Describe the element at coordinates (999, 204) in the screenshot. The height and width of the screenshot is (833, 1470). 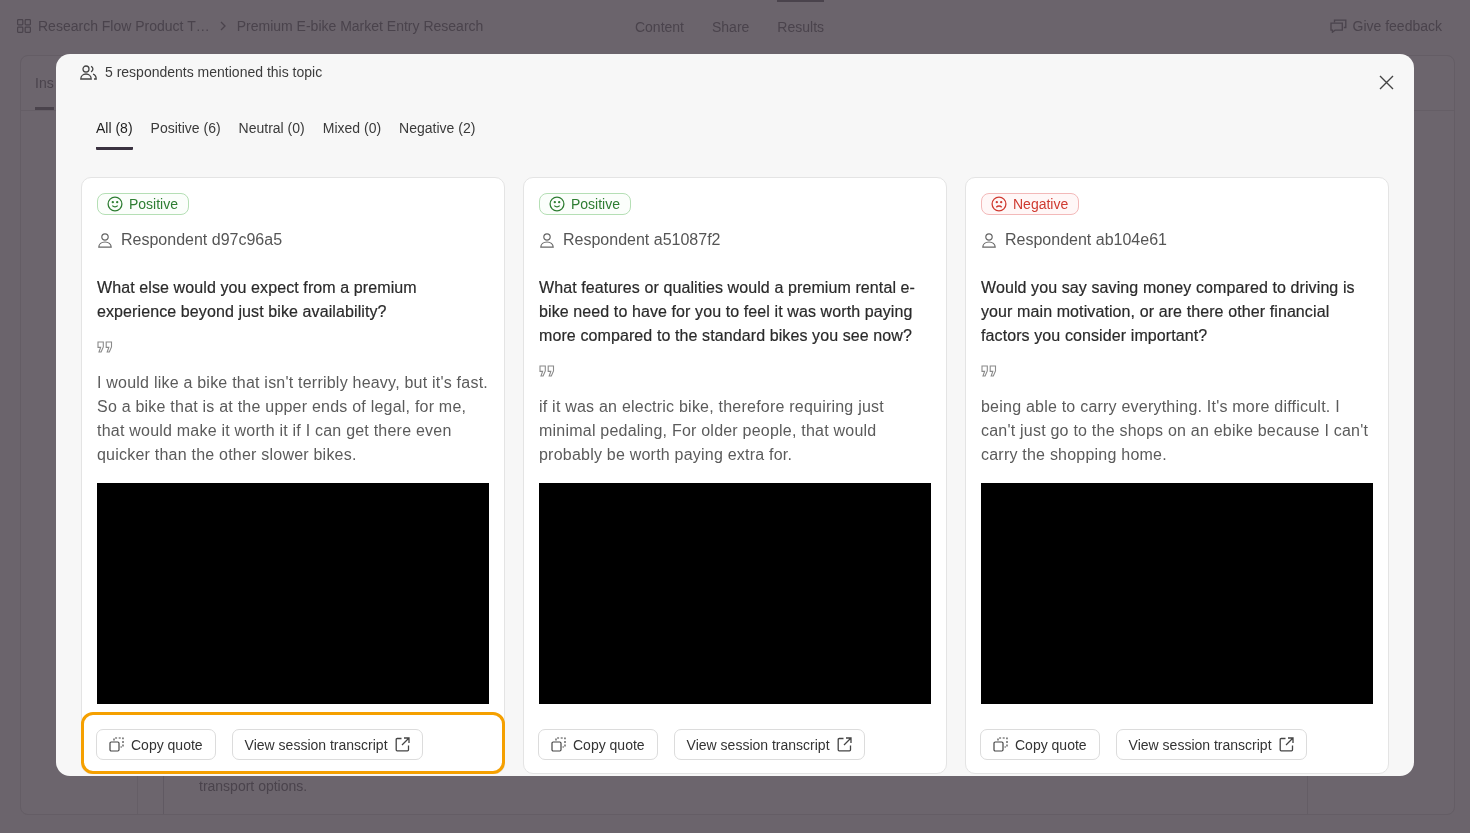
I see `frown-icon` at that location.